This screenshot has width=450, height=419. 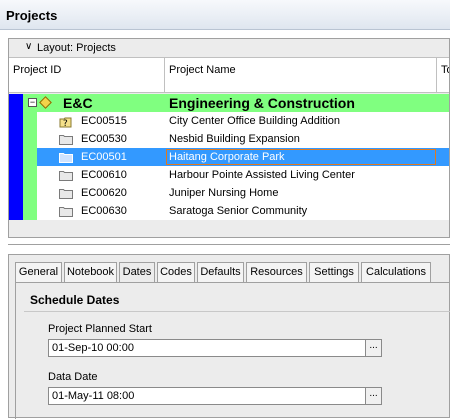 I want to click on chevron-down-icon: ∨, so click(x=28, y=46).